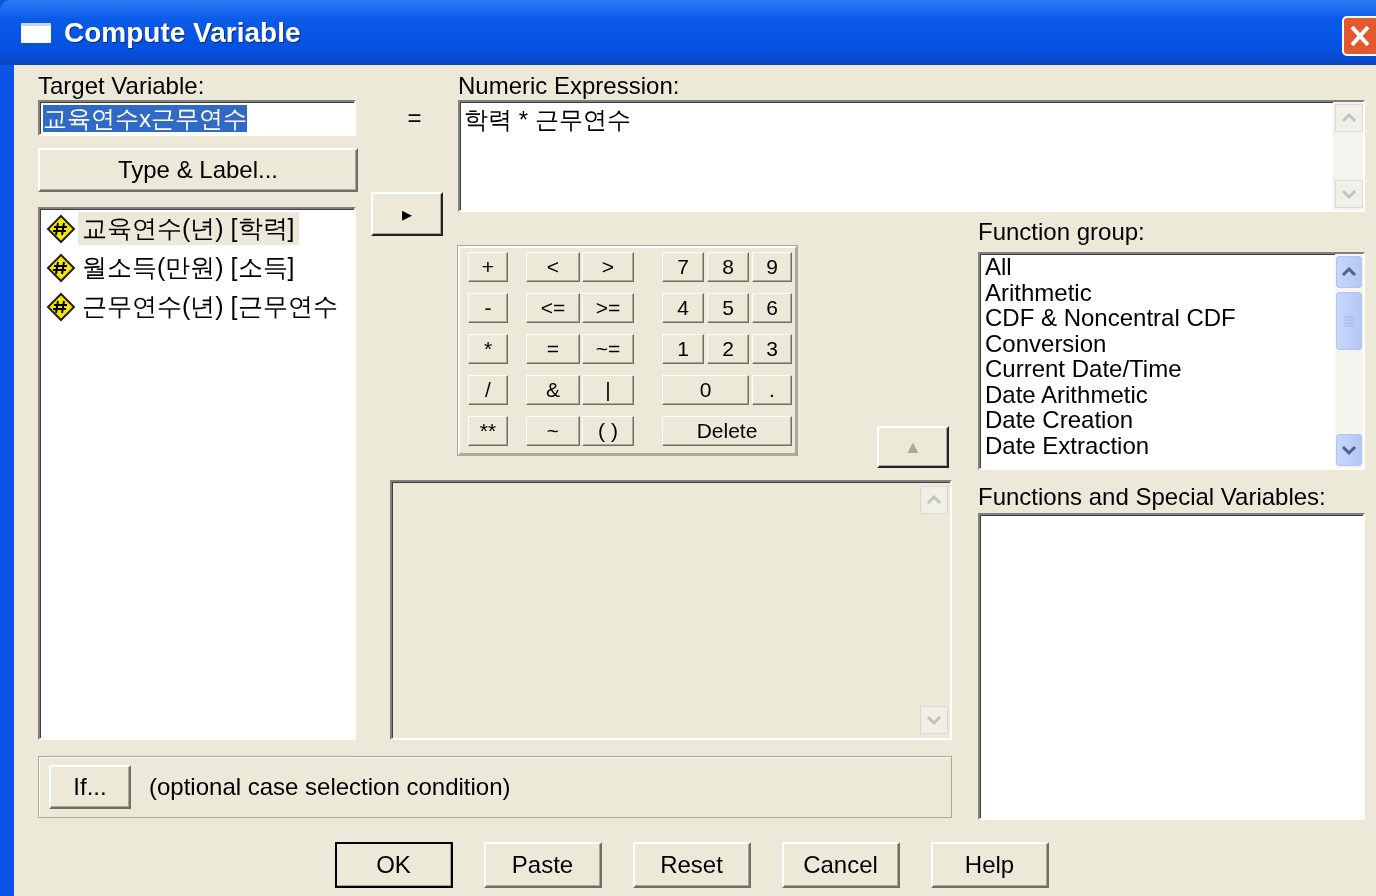 The width and height of the screenshot is (1376, 896). Describe the element at coordinates (1349, 450) in the screenshot. I see `scroll-down-button` at that location.